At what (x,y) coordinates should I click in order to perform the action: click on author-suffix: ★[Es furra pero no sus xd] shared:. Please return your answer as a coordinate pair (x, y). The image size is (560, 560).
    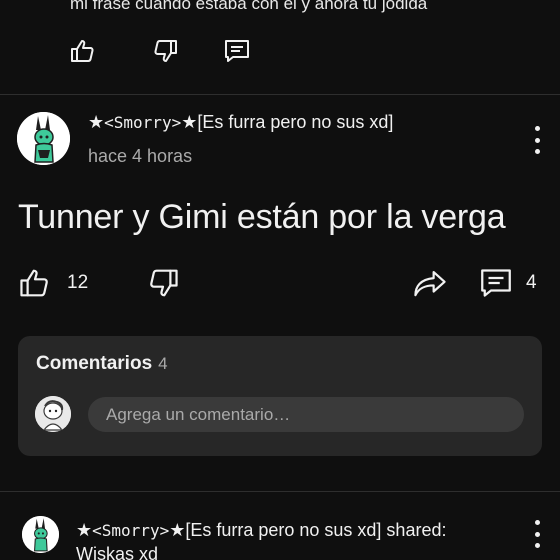
    Looking at the image, I should click on (308, 530).